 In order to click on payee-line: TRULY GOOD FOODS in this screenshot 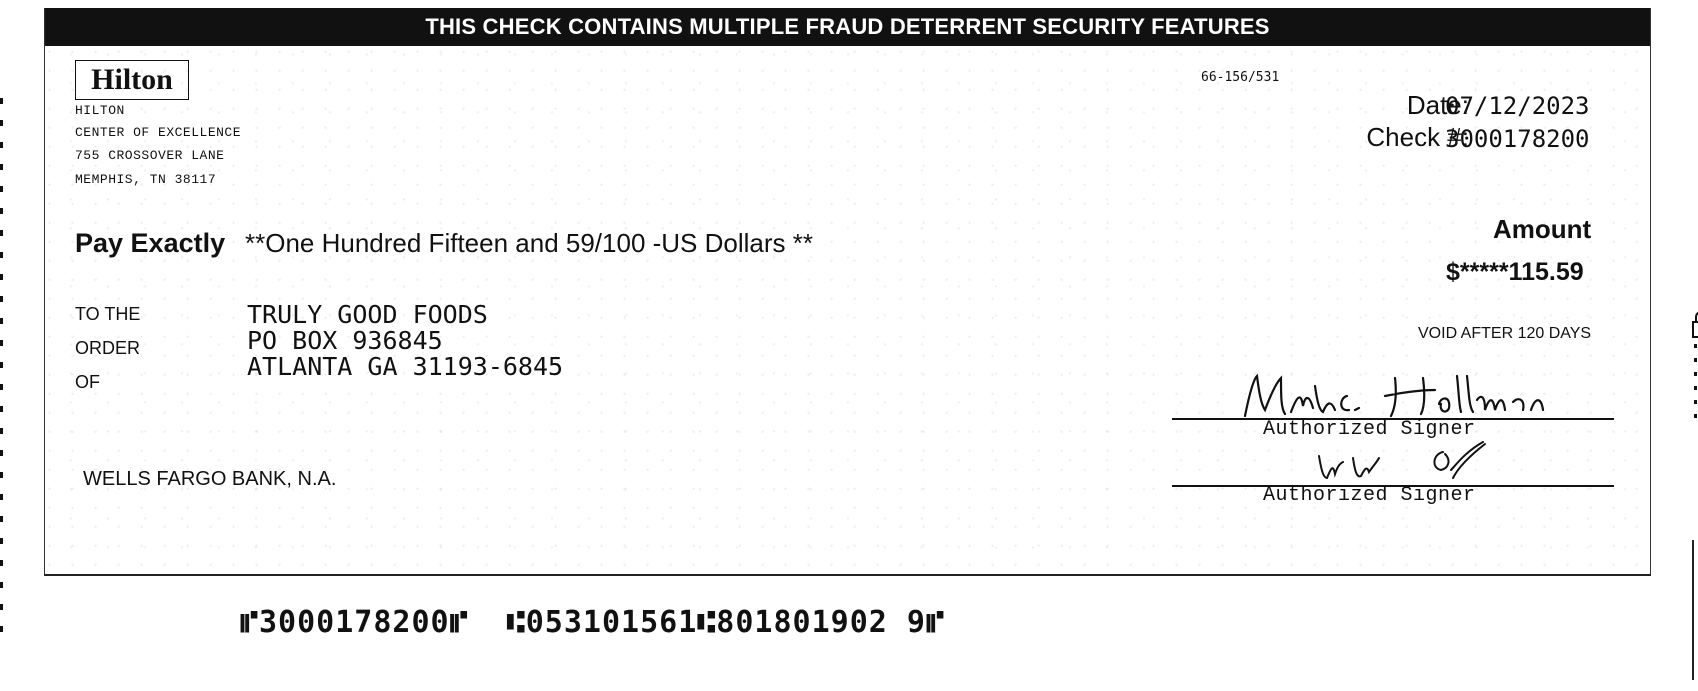, I will do `click(367, 314)`.